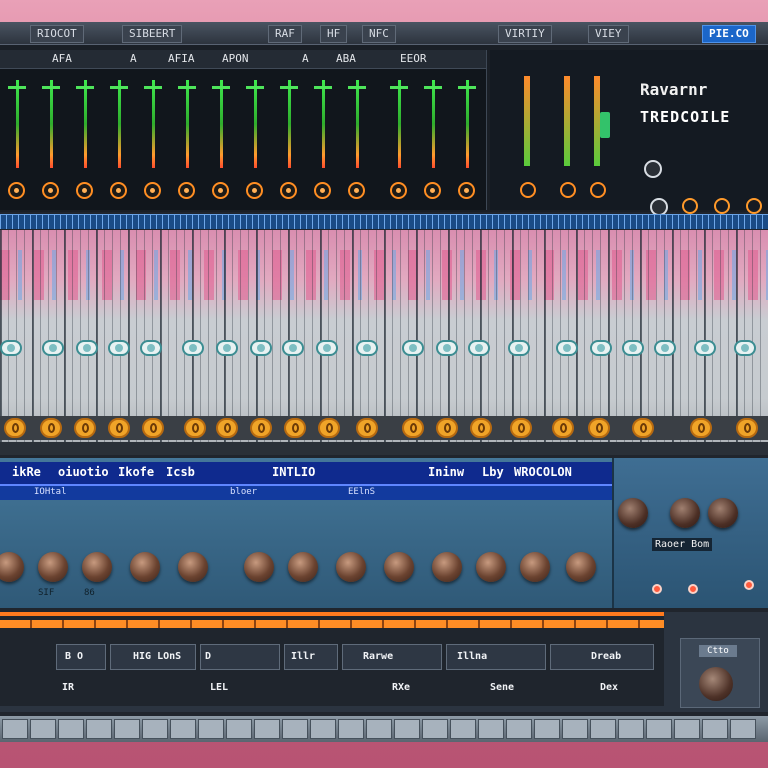  Describe the element at coordinates (723, 513) in the screenshot. I see `master-knob` at that location.